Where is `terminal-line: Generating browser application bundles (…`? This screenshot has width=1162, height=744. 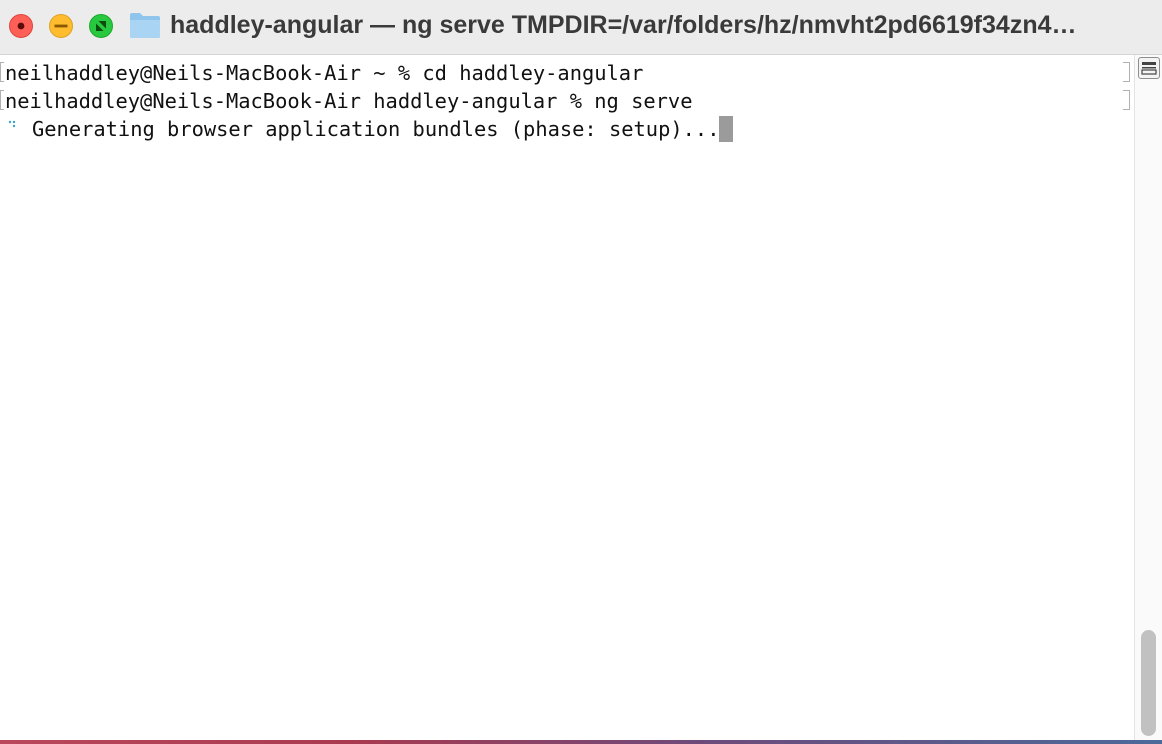
terminal-line: Generating browser application bundles (… is located at coordinates (369, 129).